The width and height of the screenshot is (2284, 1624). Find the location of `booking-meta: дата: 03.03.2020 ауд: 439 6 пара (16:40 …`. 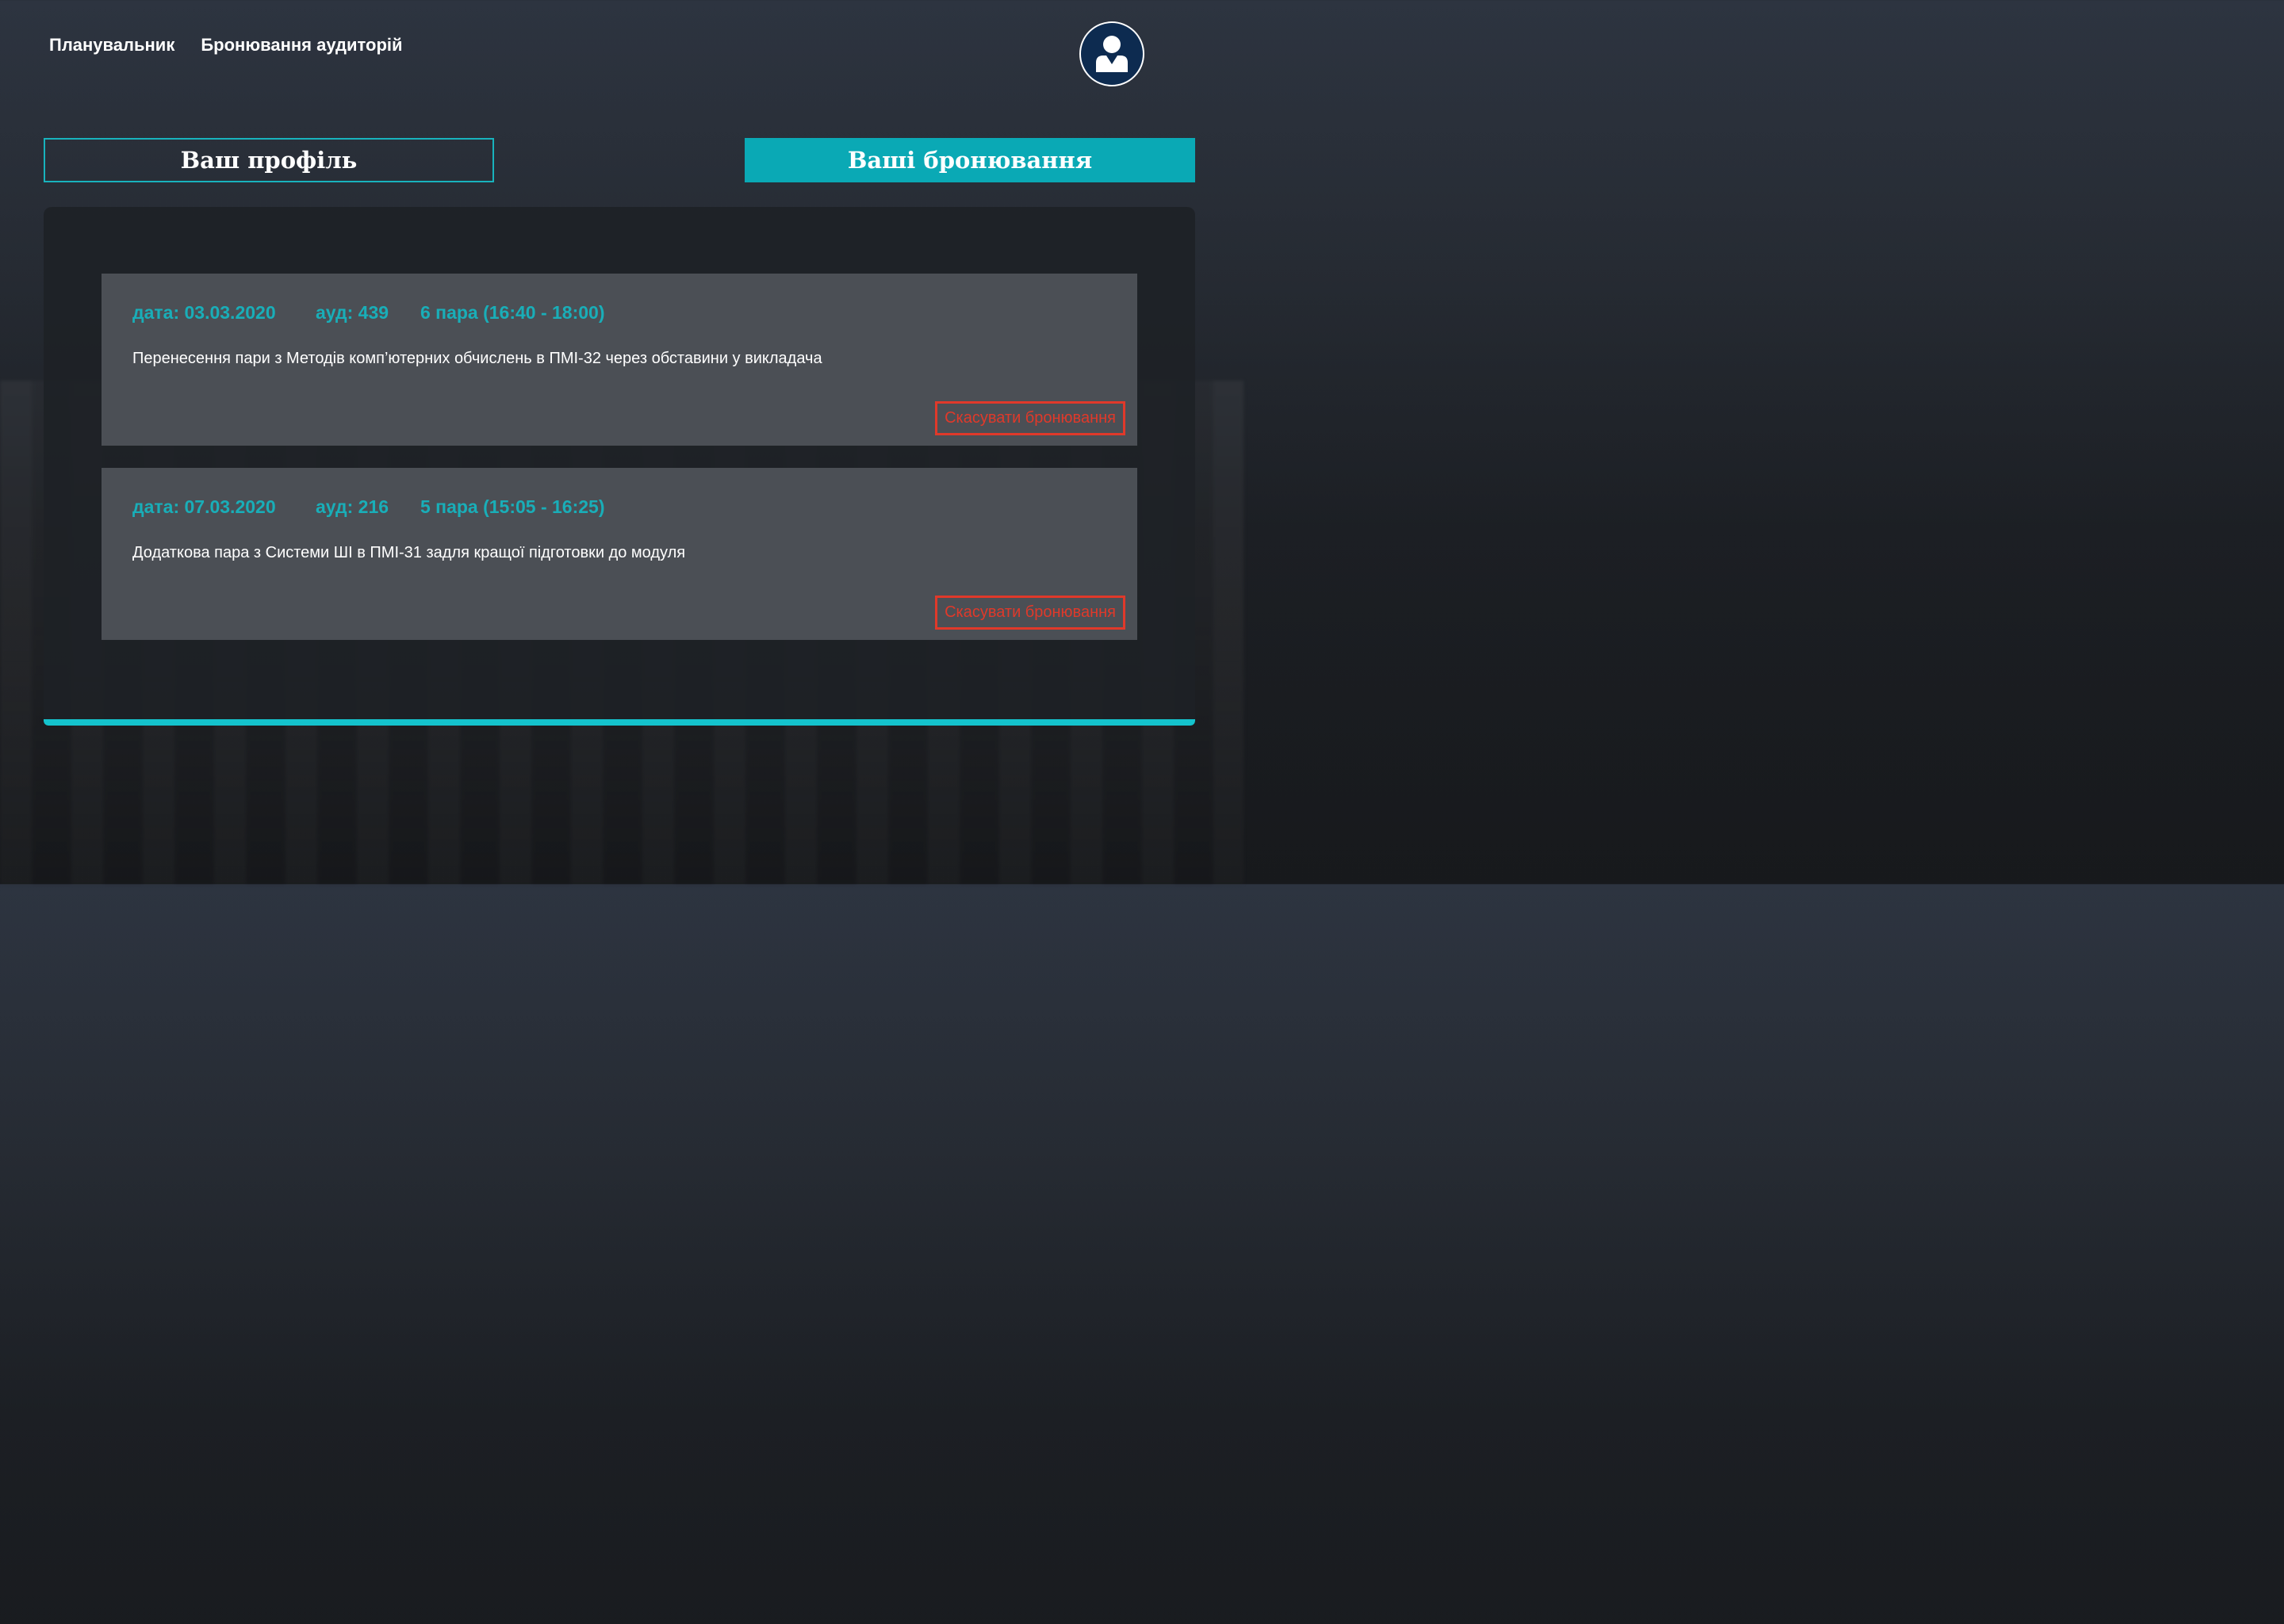

booking-meta: дата: 03.03.2020 ауд: 439 6 пара (16:40 … is located at coordinates (368, 313).